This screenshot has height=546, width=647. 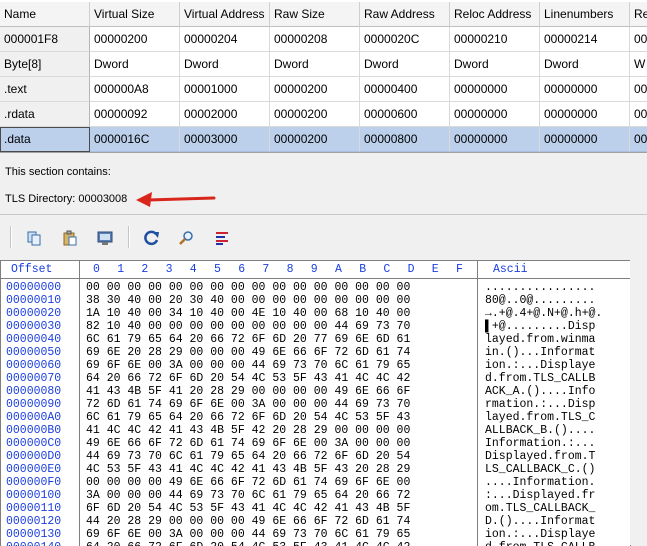 What do you see at coordinates (45, 114) in the screenshot?
I see `table-cell: .rdata` at bounding box center [45, 114].